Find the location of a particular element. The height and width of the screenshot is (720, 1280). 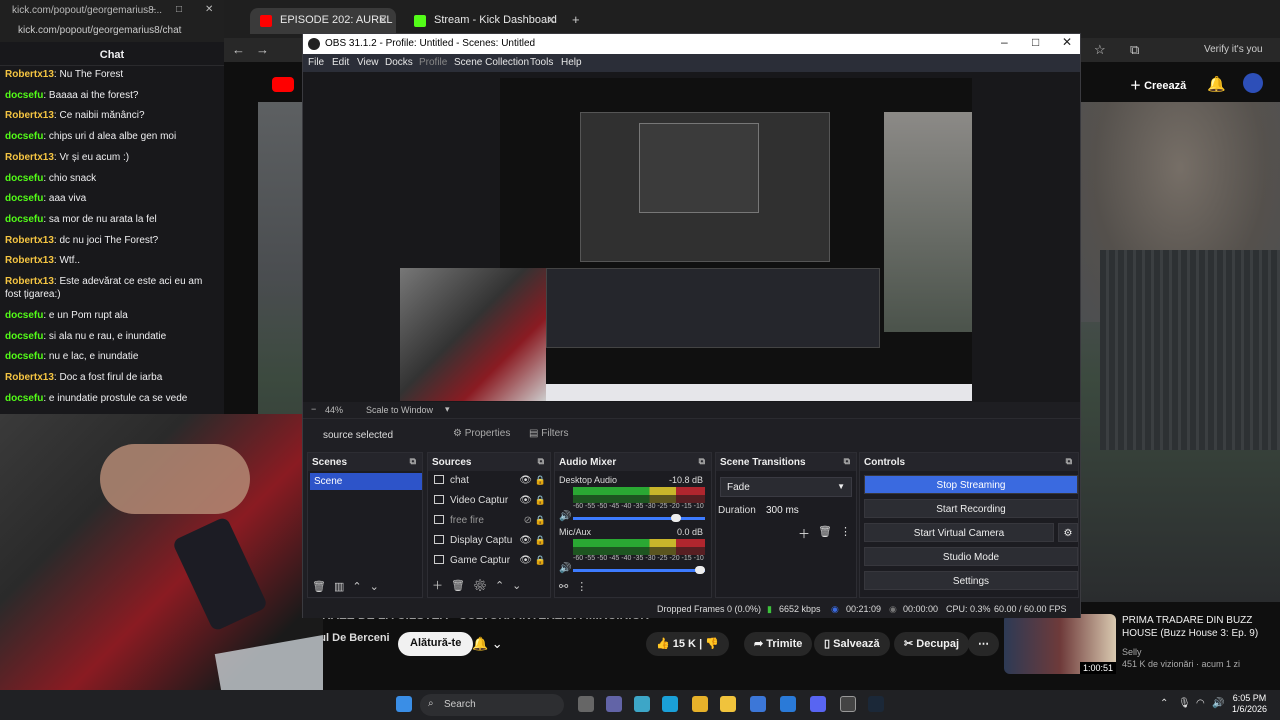

menu-file: File is located at coordinates (316, 62).